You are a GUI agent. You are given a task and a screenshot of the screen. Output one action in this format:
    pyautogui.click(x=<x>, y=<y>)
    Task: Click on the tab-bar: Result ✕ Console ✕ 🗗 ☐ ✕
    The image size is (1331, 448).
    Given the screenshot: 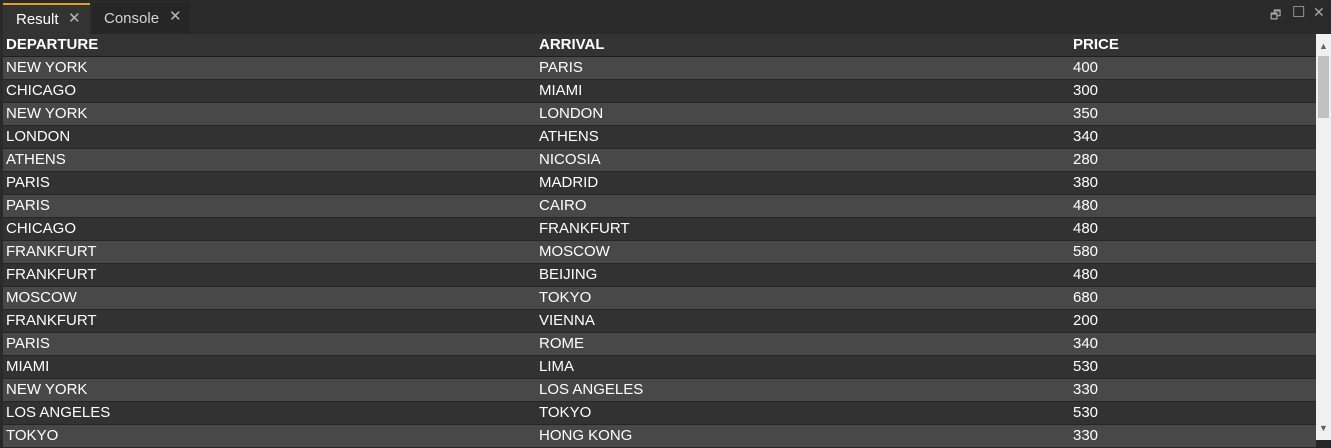 What is the action you would take?
    pyautogui.click(x=665, y=17)
    